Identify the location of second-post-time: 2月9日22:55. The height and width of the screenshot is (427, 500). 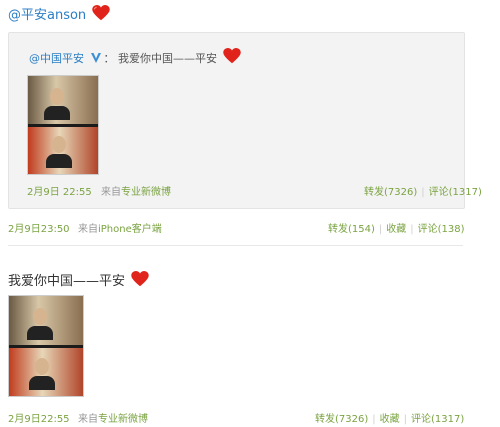
(39, 417).